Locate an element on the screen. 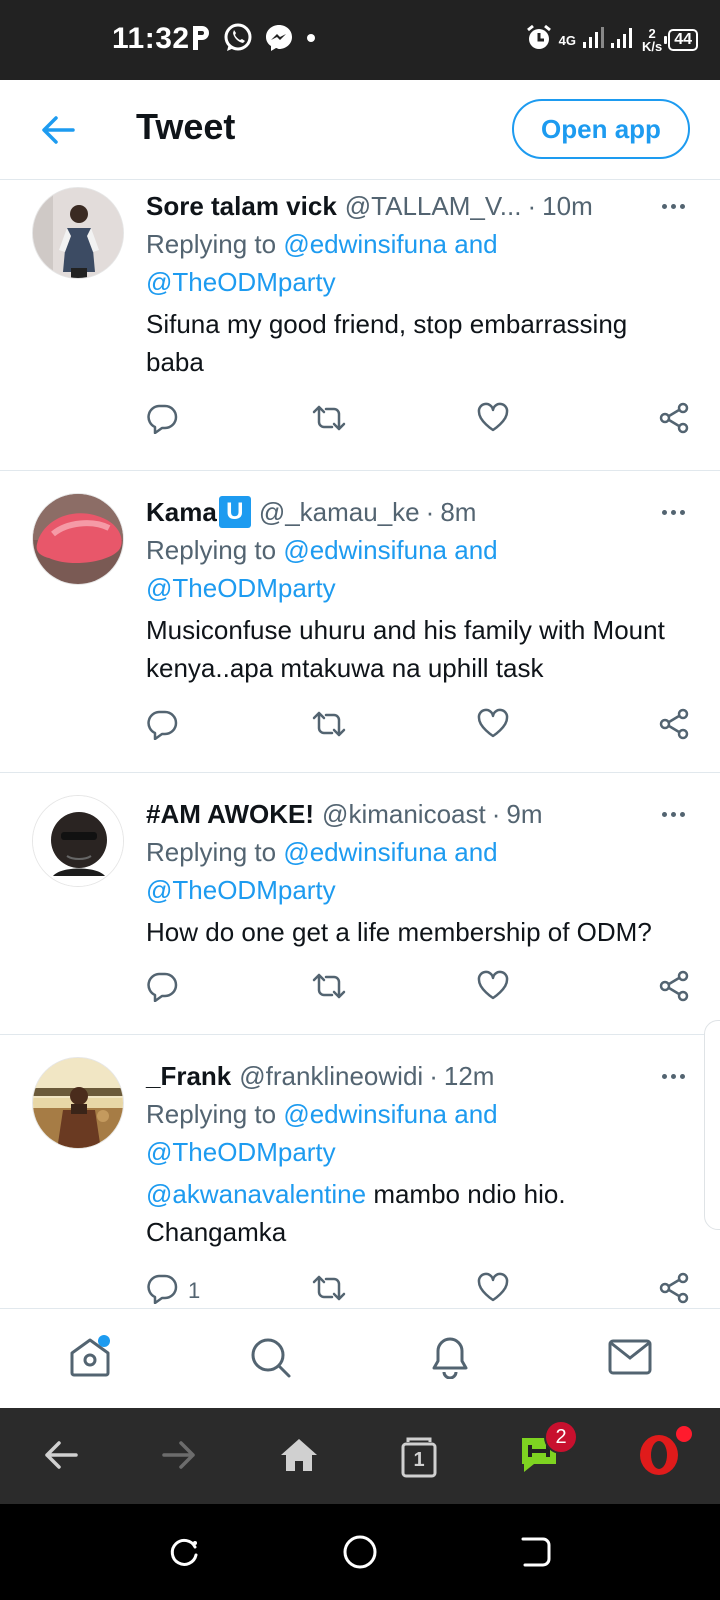  whatsapp-icon is located at coordinates (238, 40).